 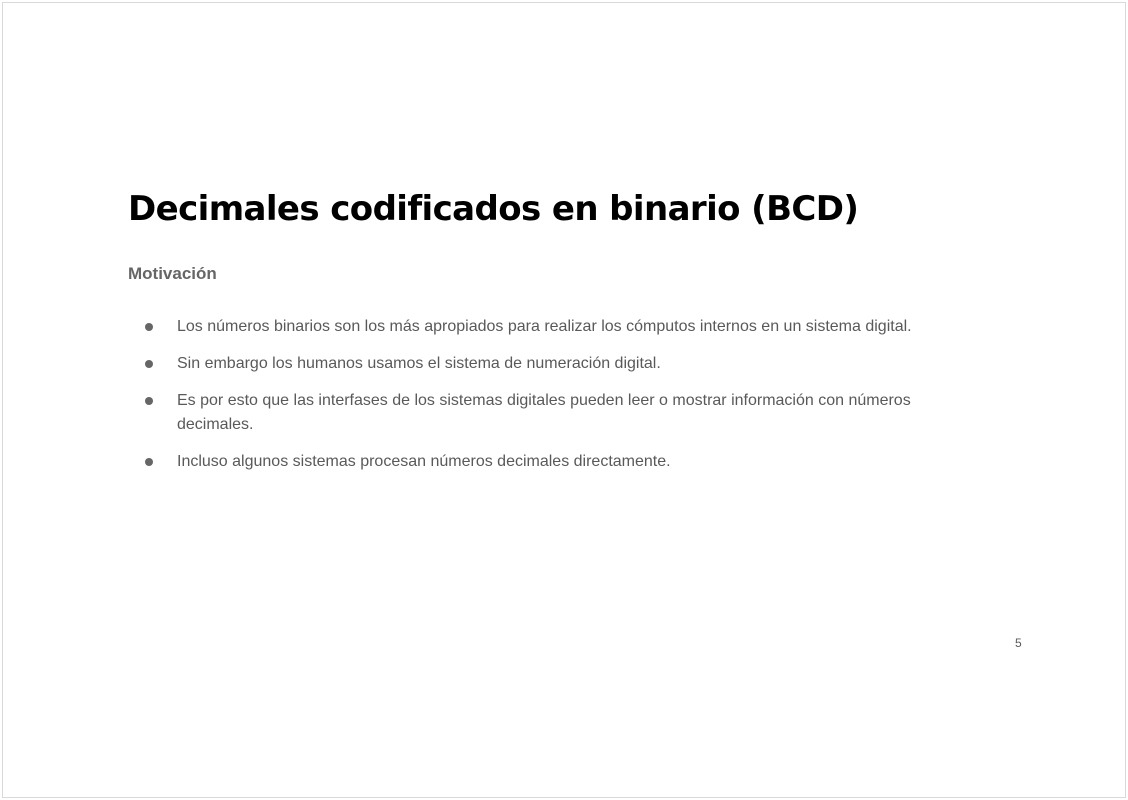 I want to click on slide-title: Decimales codificados en binario (BCD), so click(x=493, y=209).